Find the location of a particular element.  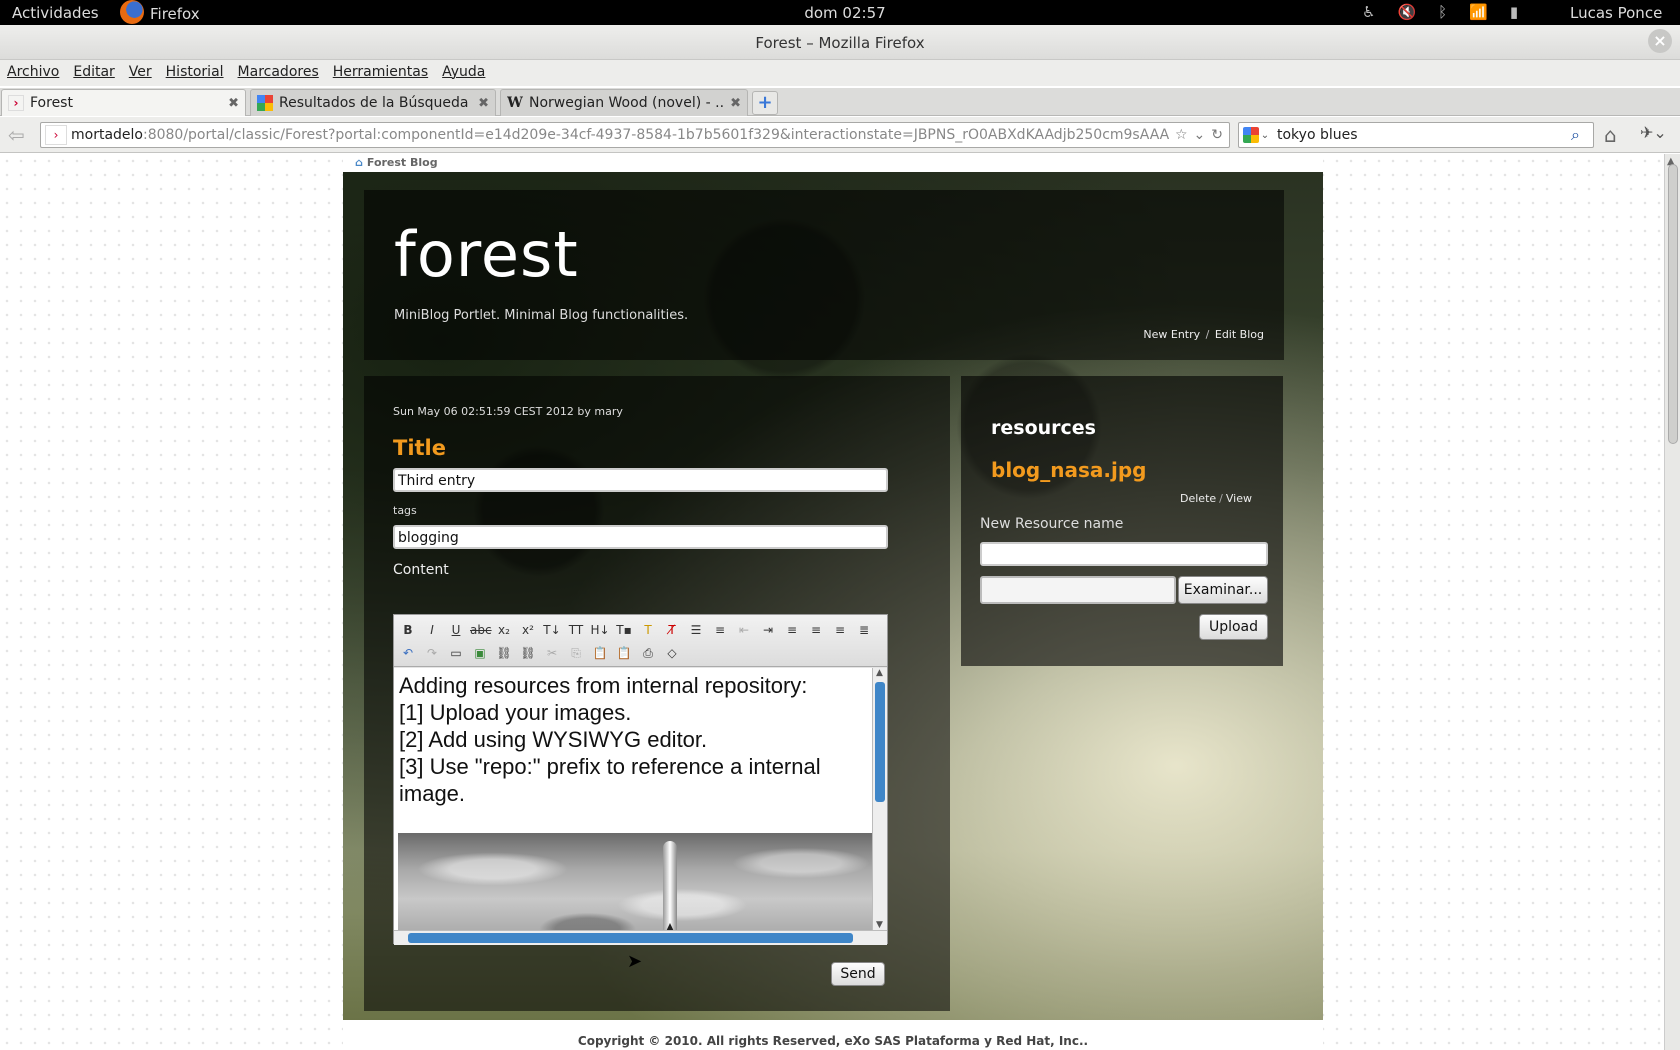

font-size-icon: T↓ is located at coordinates (552, 630).